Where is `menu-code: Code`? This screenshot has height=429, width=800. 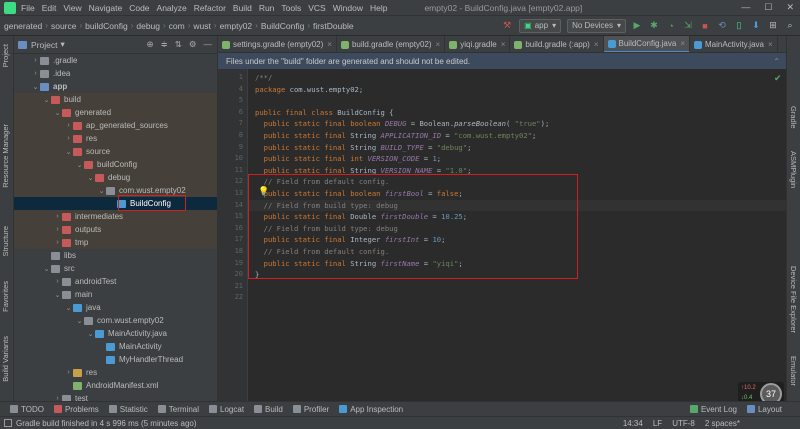 menu-code: Code is located at coordinates (139, 8).